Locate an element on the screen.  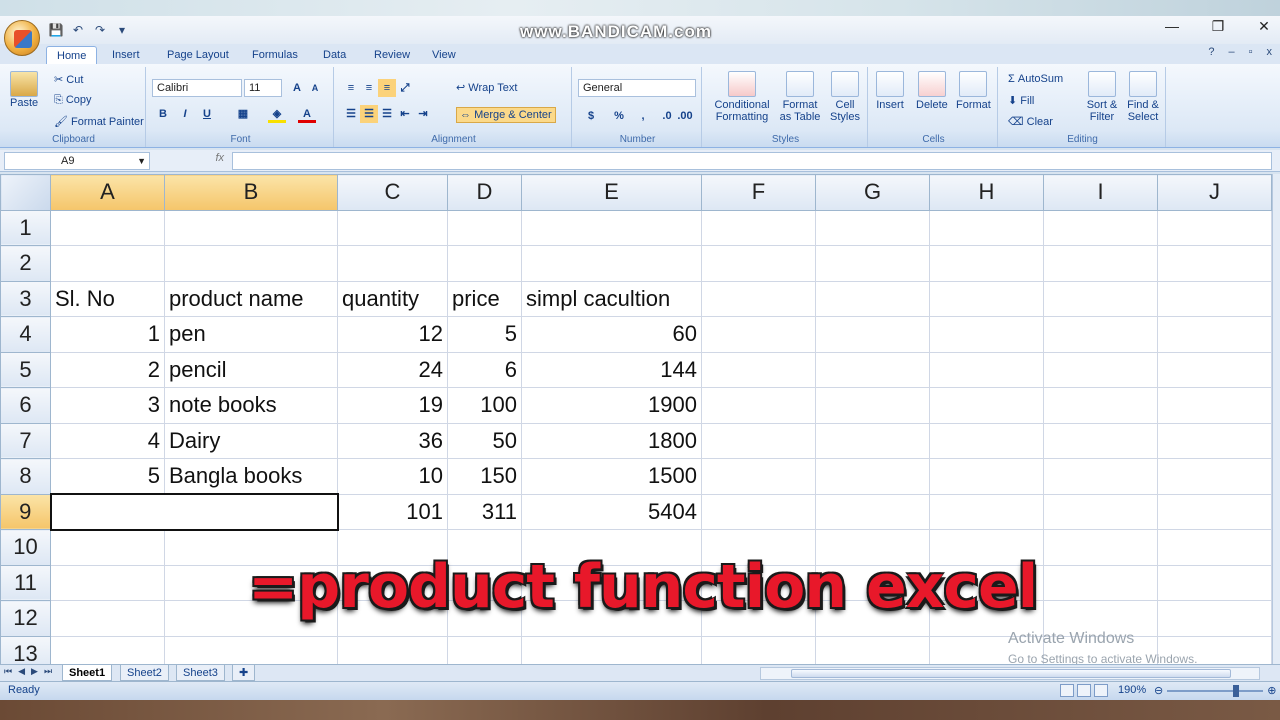
cell: 100 is located at coordinates (484, 405).